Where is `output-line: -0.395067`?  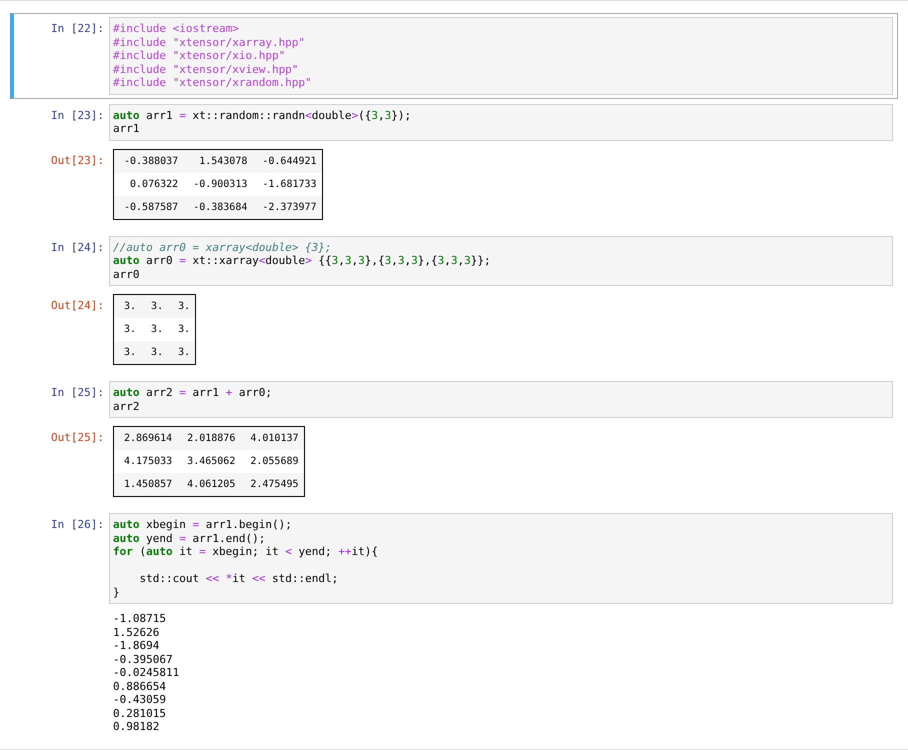
output-line: -0.395067 is located at coordinates (143, 659).